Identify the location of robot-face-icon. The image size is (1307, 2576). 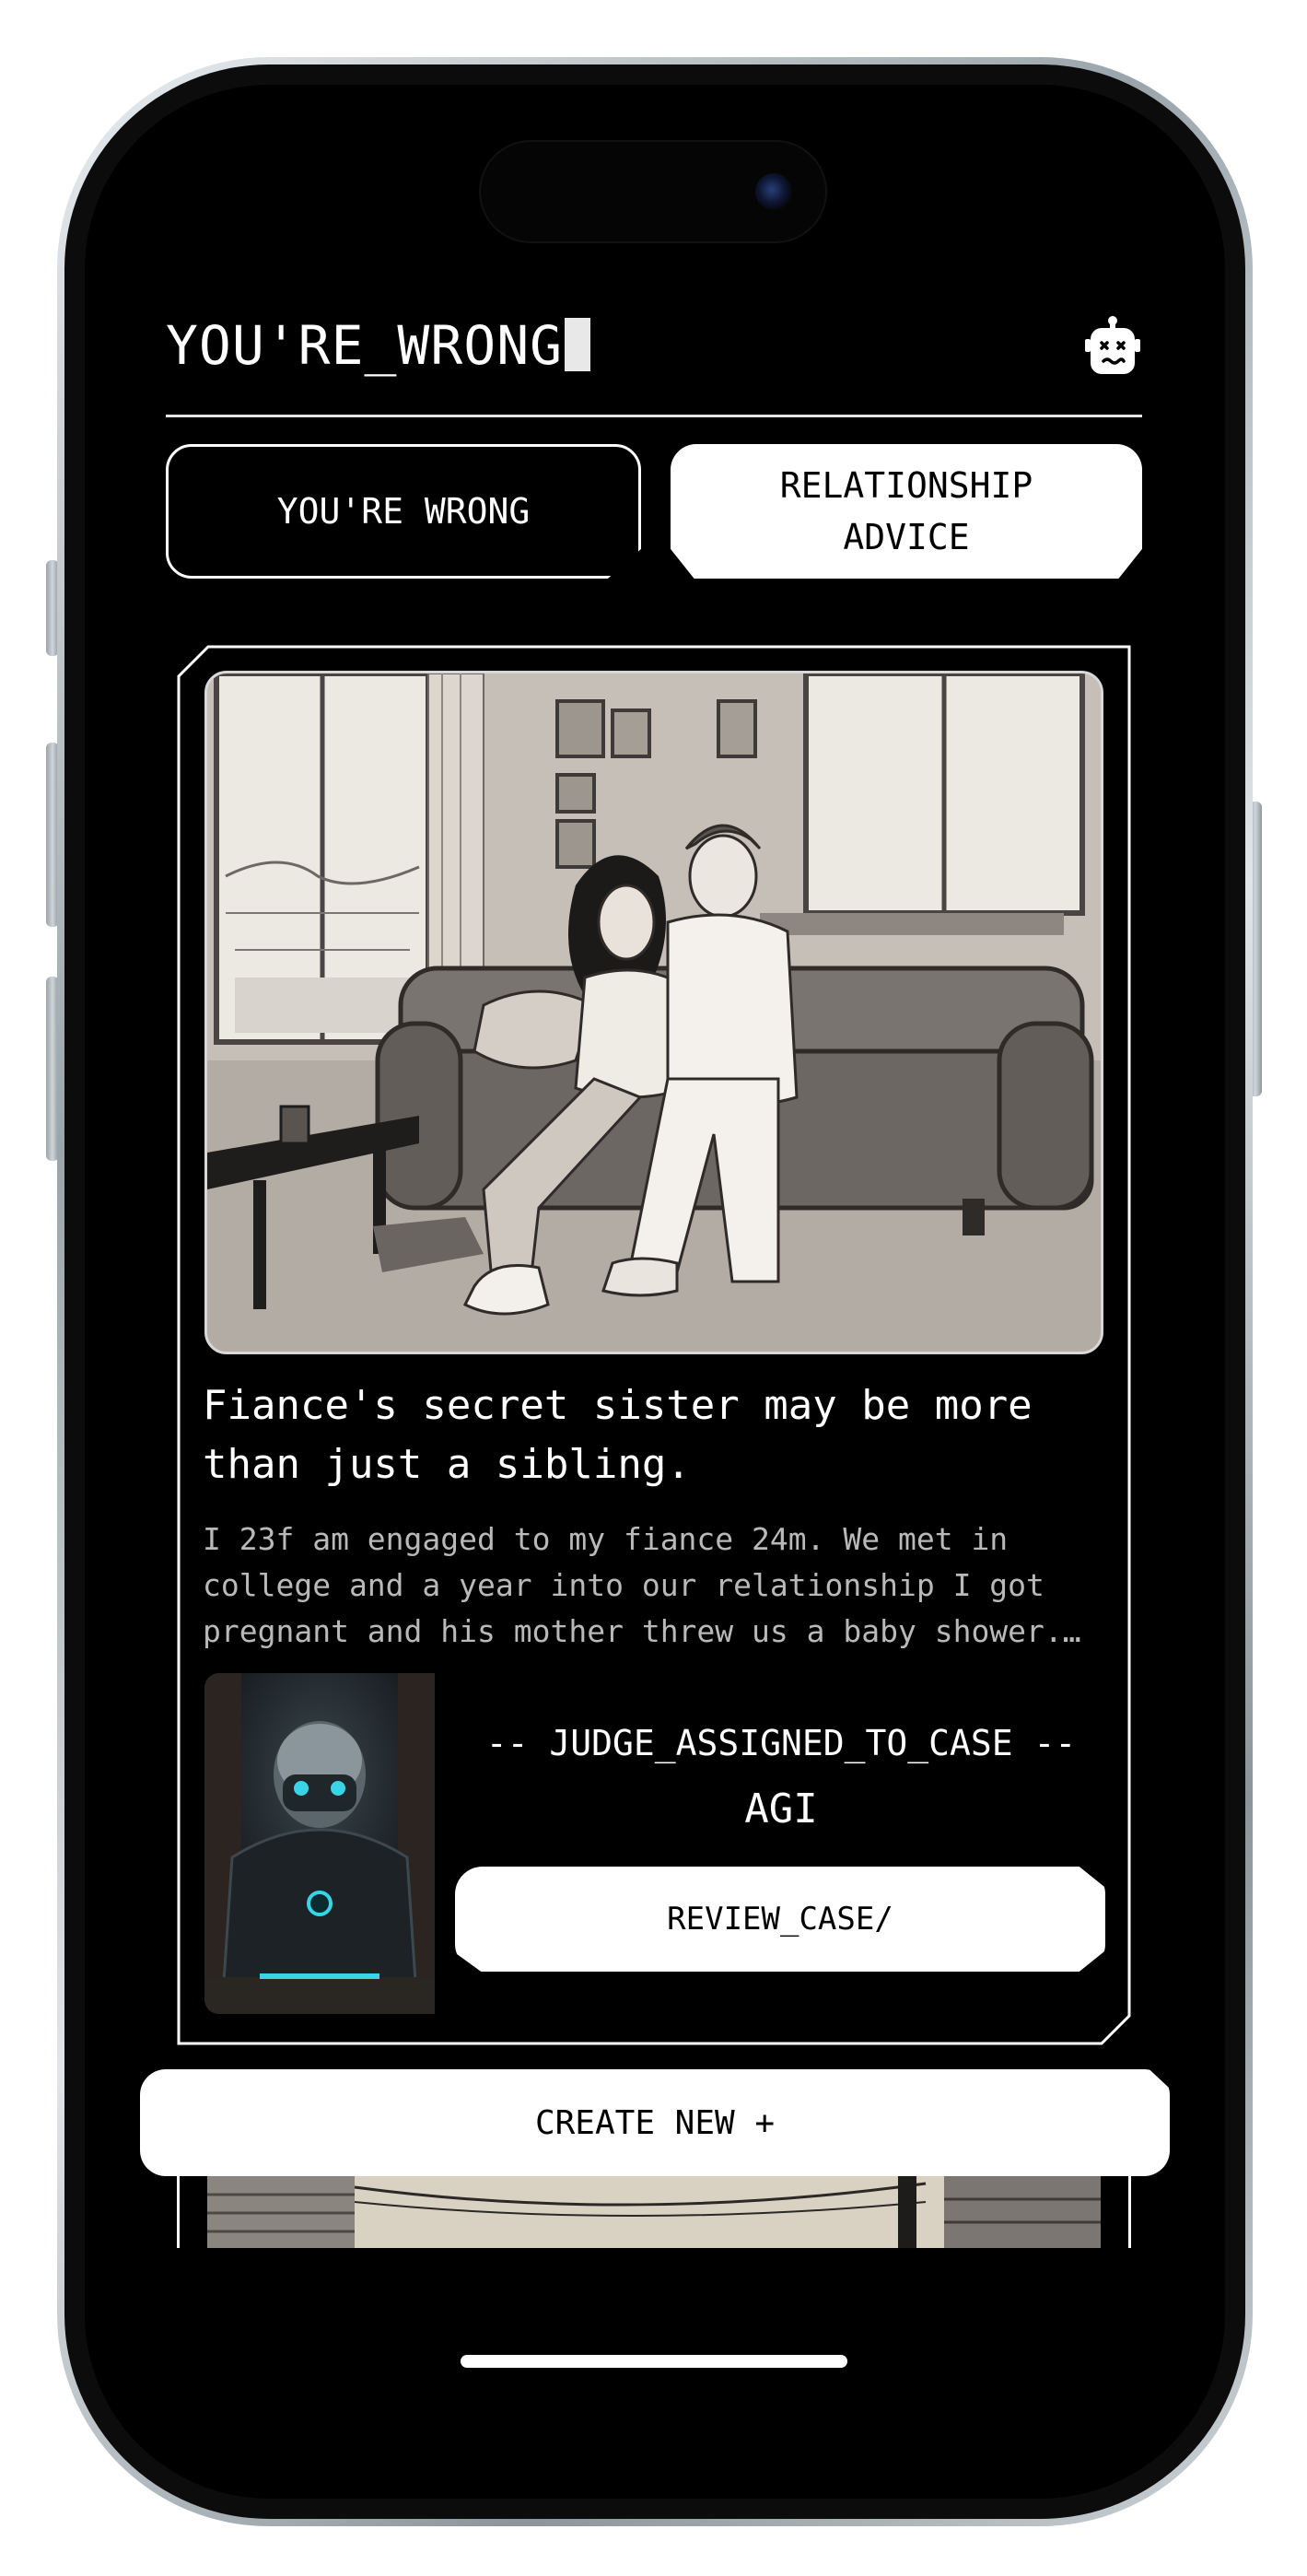
(1112, 345).